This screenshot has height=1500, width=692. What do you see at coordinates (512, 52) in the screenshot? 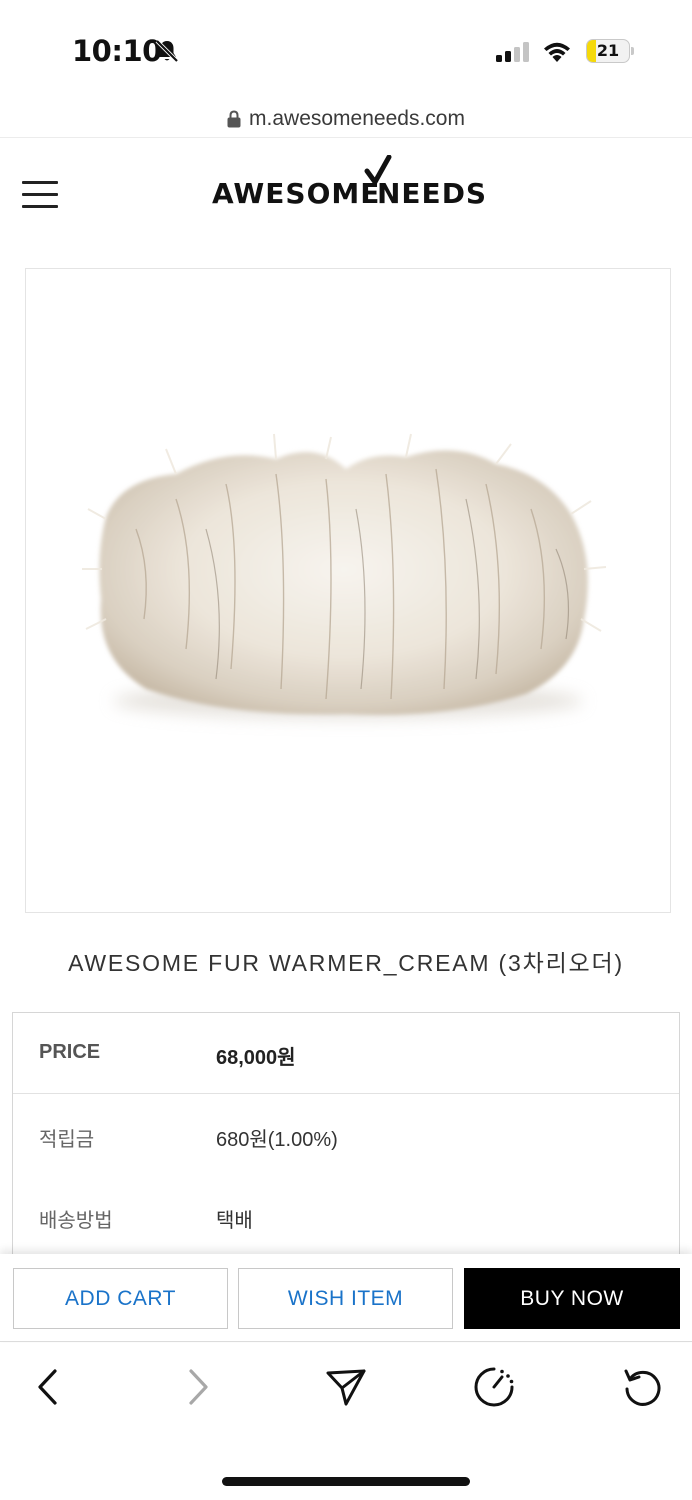
I see `signal-icon` at bounding box center [512, 52].